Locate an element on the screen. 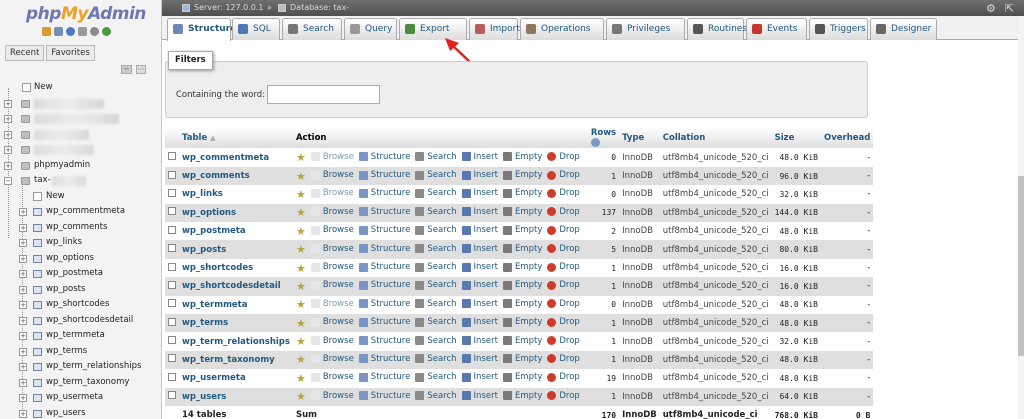  tree-database-tax: − tax- is located at coordinates (82, 181).